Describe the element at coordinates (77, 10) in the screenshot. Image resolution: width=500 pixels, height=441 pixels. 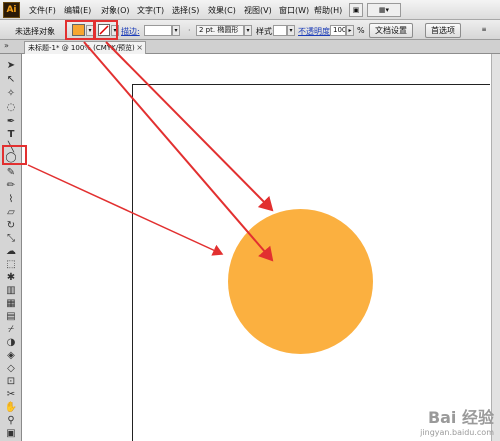
I see `menu-edit: 编辑(E)` at that location.